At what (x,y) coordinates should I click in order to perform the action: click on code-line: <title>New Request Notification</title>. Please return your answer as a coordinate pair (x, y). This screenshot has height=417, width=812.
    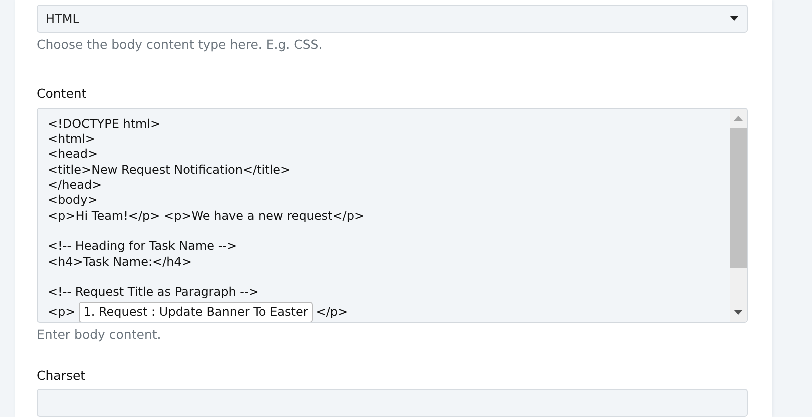
    Looking at the image, I should click on (169, 170).